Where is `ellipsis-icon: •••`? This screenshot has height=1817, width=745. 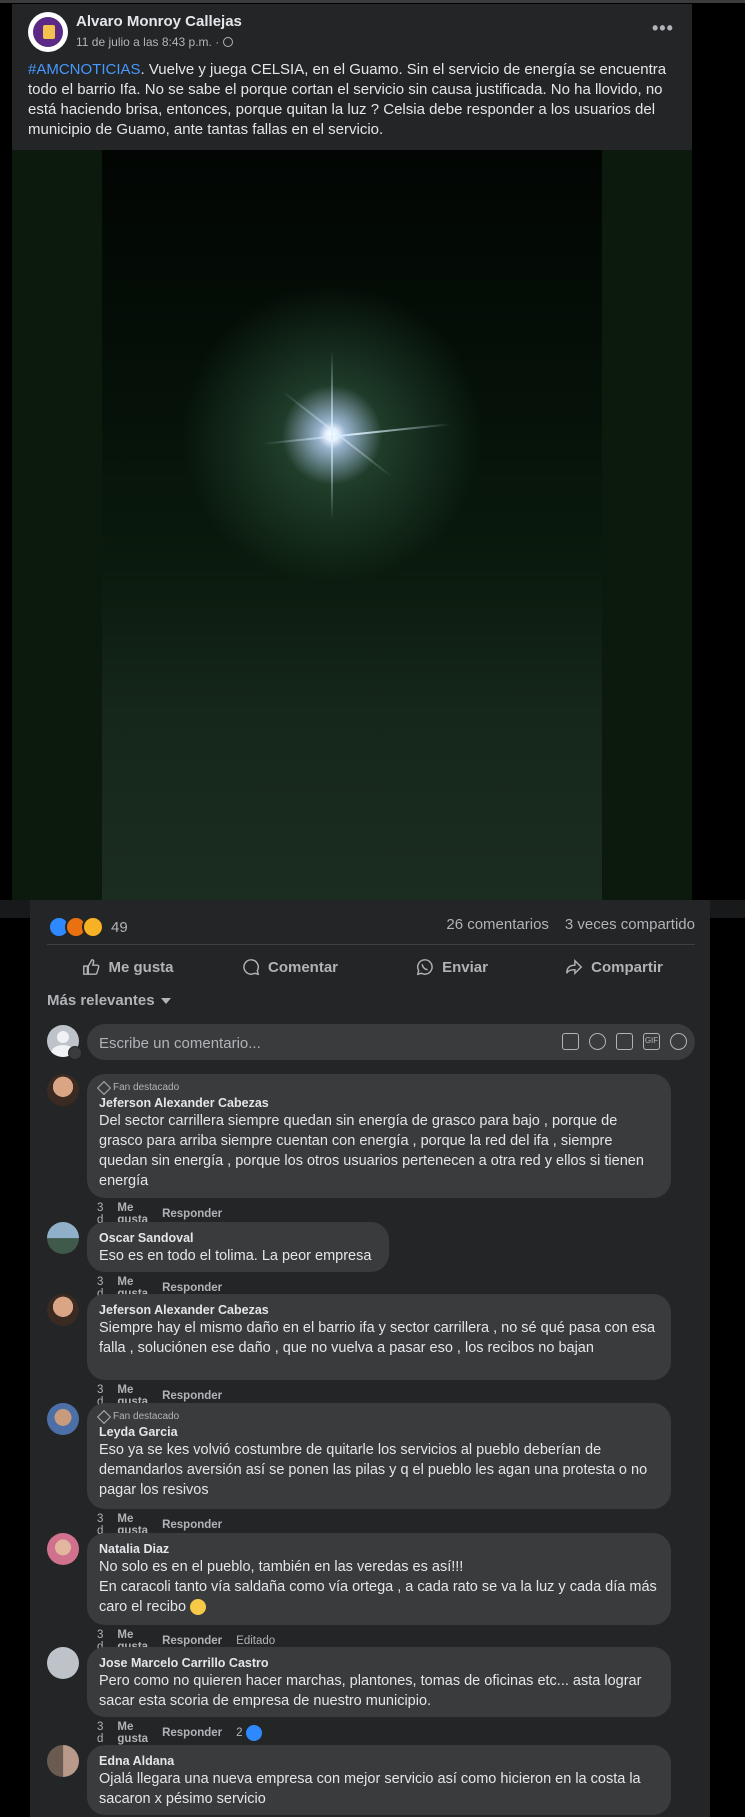
ellipsis-icon: ••• is located at coordinates (663, 28).